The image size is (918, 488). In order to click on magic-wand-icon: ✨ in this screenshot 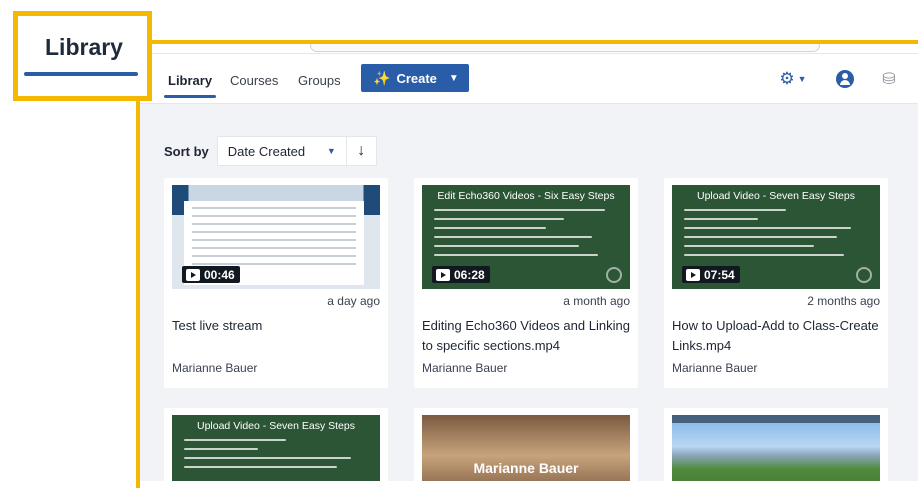, I will do `click(382, 77)`.